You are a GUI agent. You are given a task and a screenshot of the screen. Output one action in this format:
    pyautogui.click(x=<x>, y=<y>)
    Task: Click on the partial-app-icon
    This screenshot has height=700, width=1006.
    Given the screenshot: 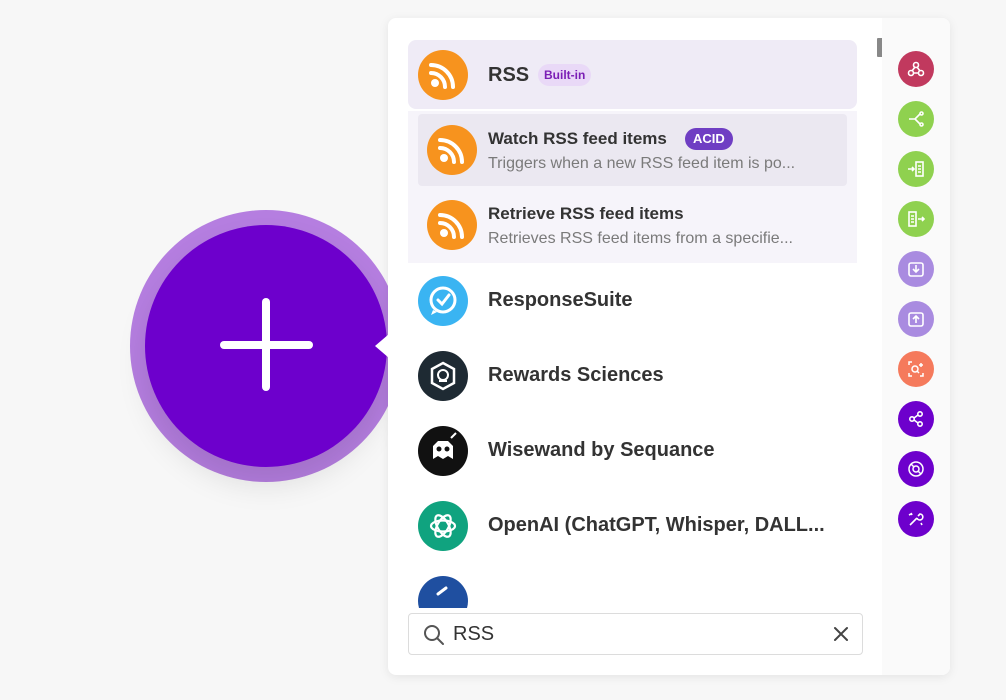 What is the action you would take?
    pyautogui.click(x=443, y=592)
    